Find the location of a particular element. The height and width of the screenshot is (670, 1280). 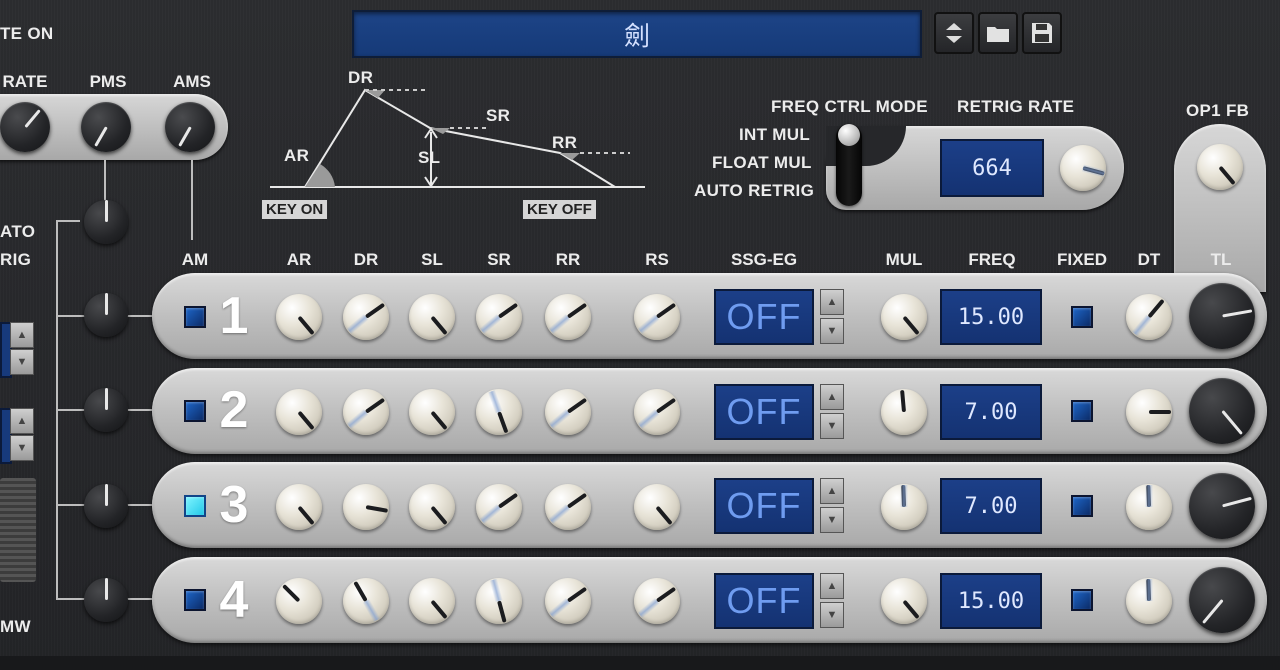

op1-rr-knob is located at coordinates (568, 317).